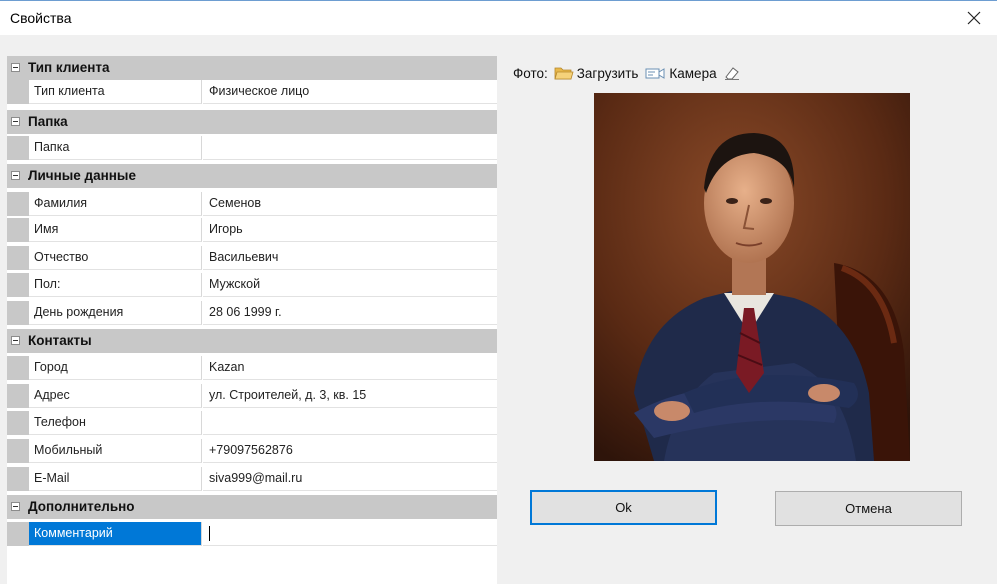 Image resolution: width=997 pixels, height=584 pixels. I want to click on close-button, so click(974, 18).